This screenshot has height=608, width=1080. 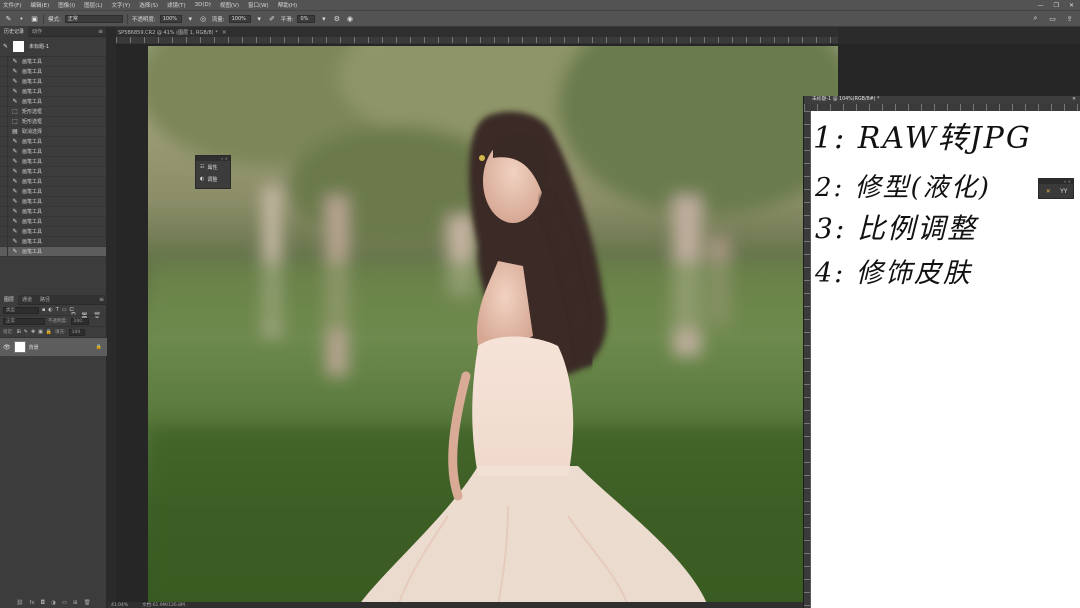 I want to click on smooth-input: 0%, so click(x=306, y=18).